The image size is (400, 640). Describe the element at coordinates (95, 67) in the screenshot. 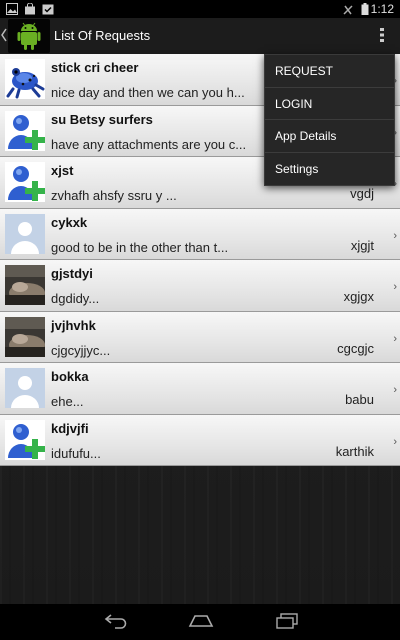

I see `request-name: stick cri cheer` at that location.